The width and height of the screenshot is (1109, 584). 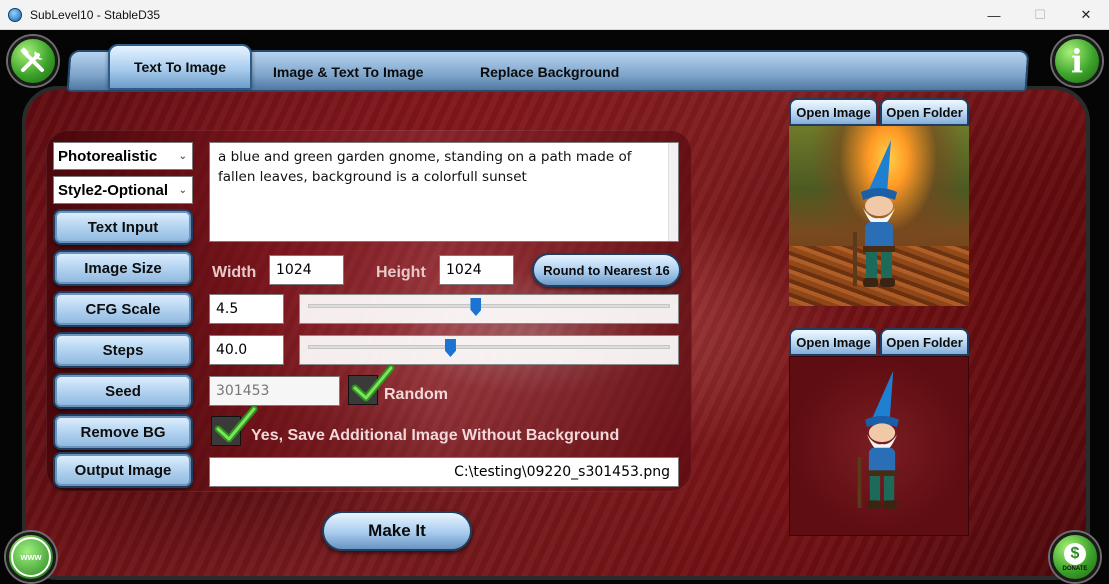 What do you see at coordinates (489, 350) in the screenshot?
I see `steps-slider` at bounding box center [489, 350].